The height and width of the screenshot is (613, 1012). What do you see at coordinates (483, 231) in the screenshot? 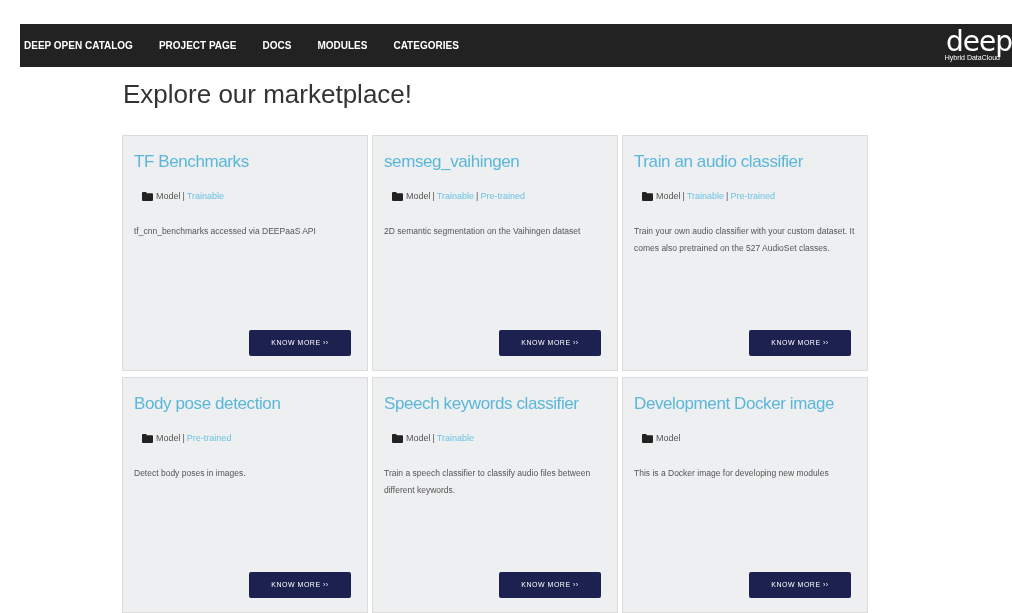
I see `card-description: 2D semantic segmentation on the Vaihingen dataset` at bounding box center [483, 231].